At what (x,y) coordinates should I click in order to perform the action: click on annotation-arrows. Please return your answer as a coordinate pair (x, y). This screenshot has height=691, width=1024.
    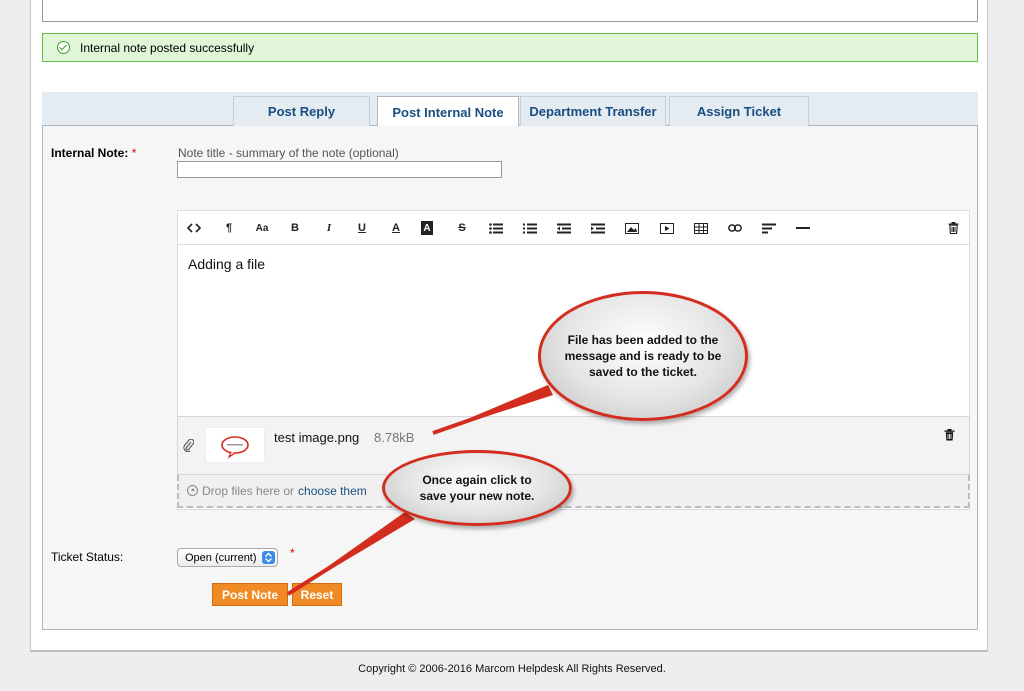
    Looking at the image, I should click on (419, 490).